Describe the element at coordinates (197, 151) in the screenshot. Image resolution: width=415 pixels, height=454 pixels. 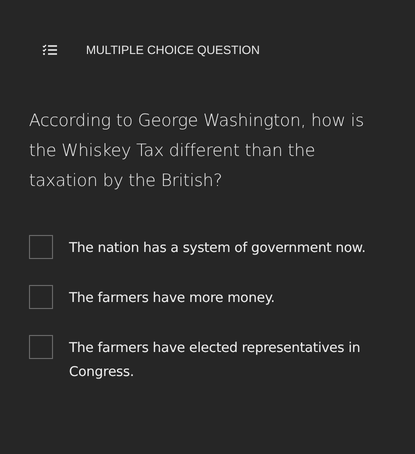
I see `question-text: According to George Washington, how is the Whiskey Tax different than the taxation by the British?` at that location.